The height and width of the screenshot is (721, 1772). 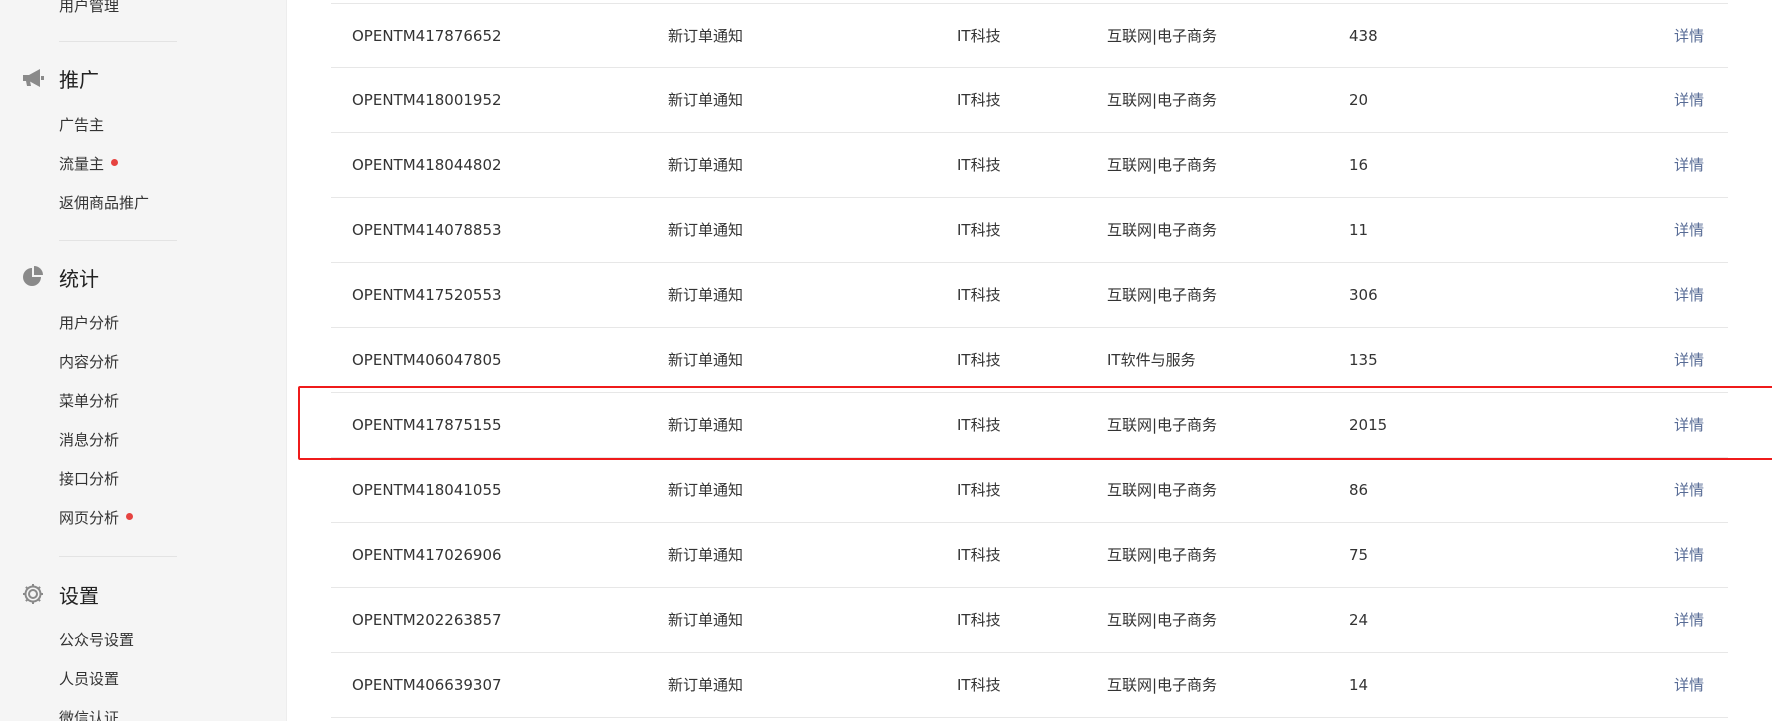 I want to click on template-id: OPENTM202263857, so click(x=427, y=620).